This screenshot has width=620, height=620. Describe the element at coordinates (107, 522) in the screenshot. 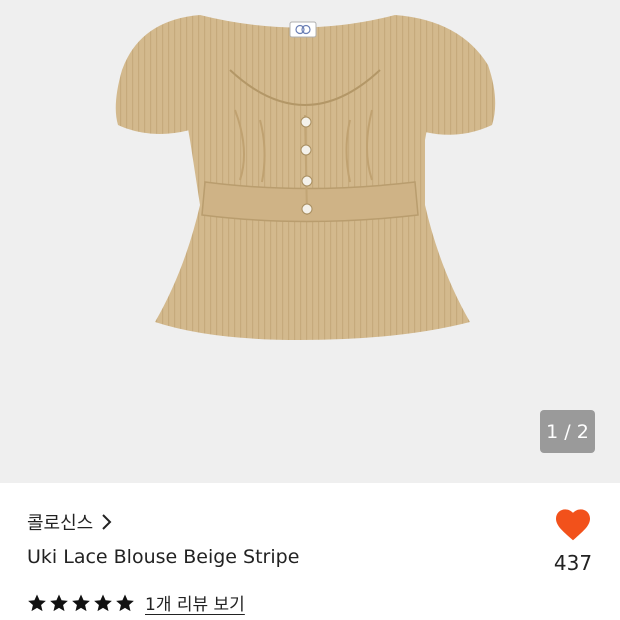

I see `chevron-right-icon` at that location.